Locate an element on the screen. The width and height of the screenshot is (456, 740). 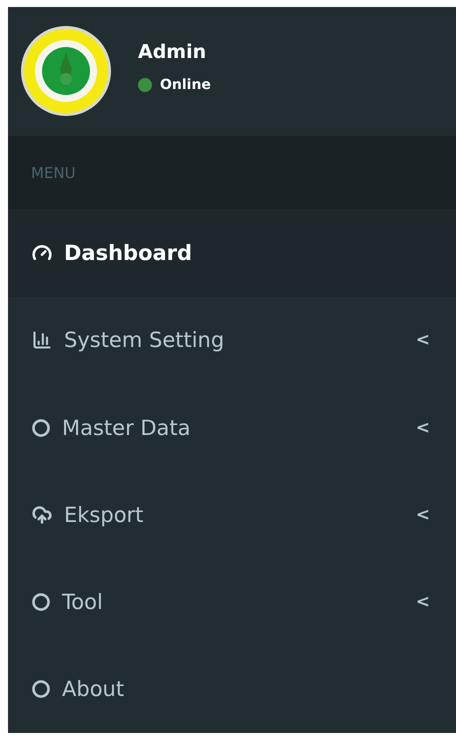
status-dot is located at coordinates (145, 85).